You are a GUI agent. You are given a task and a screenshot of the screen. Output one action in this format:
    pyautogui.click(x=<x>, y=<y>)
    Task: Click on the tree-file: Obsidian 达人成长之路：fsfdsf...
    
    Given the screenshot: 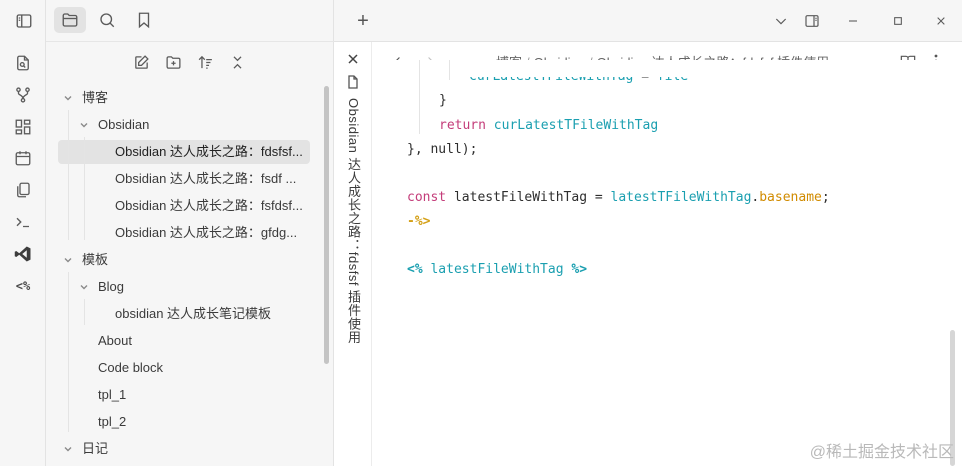 What is the action you would take?
    pyautogui.click(x=210, y=206)
    